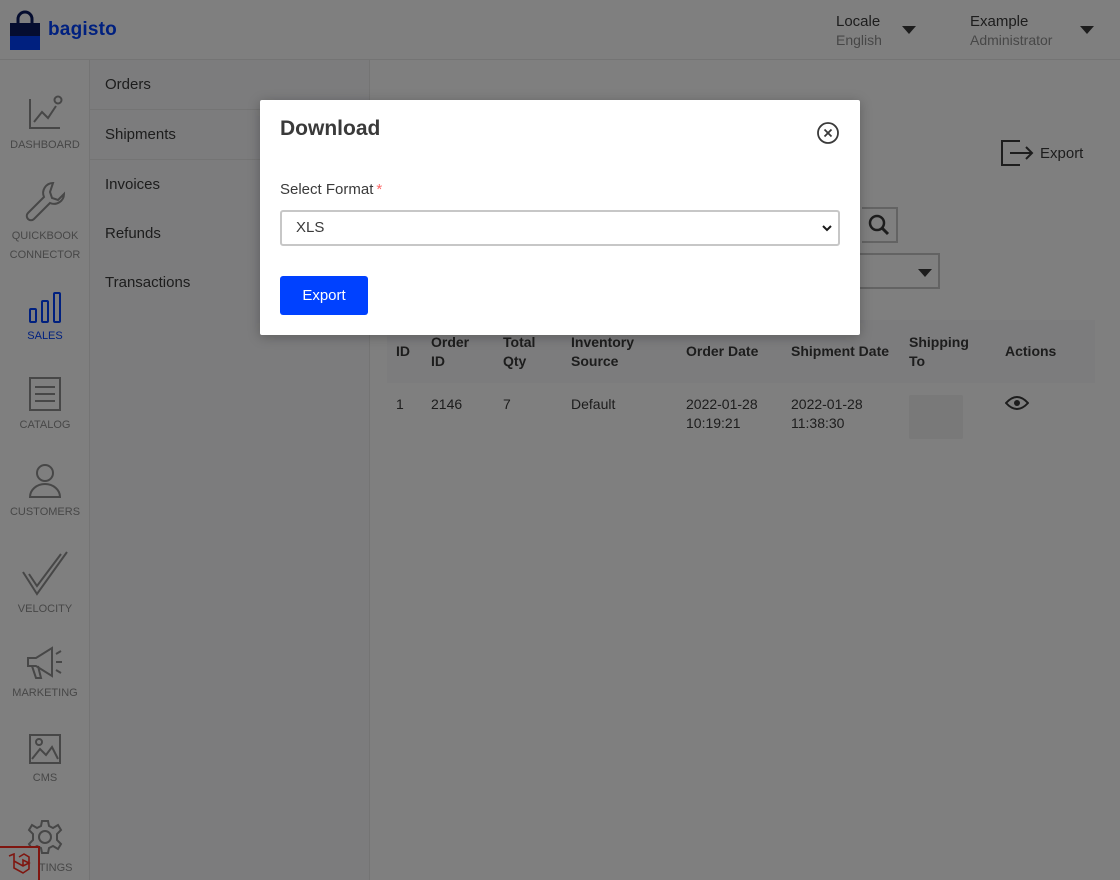  I want to click on select-format-label-text: Select Format, so click(327, 189).